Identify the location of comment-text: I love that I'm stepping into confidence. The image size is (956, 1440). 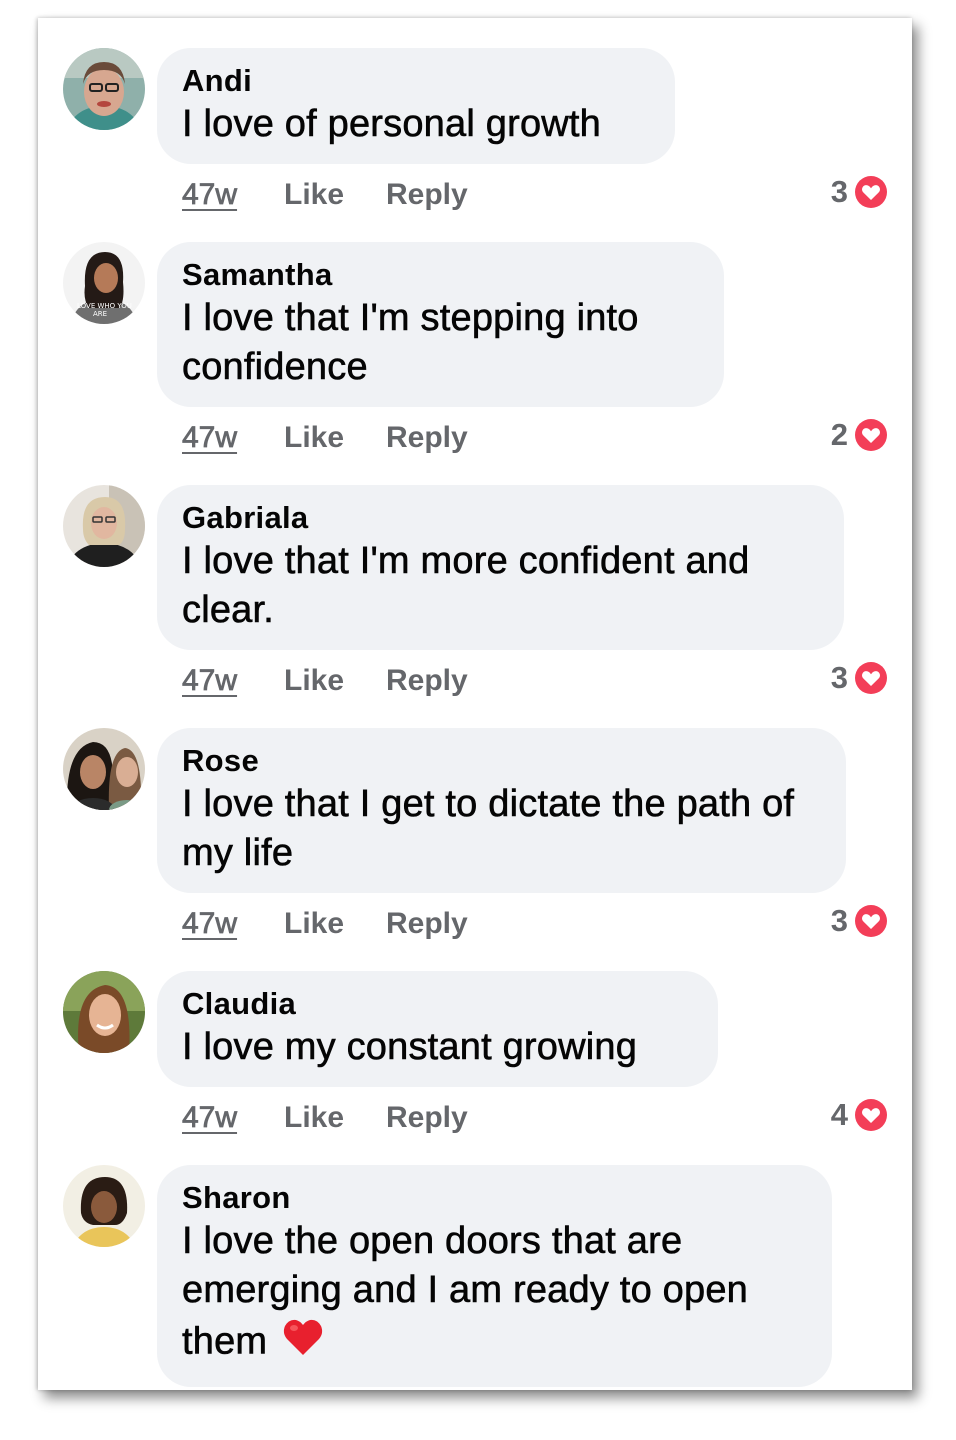
(410, 343).